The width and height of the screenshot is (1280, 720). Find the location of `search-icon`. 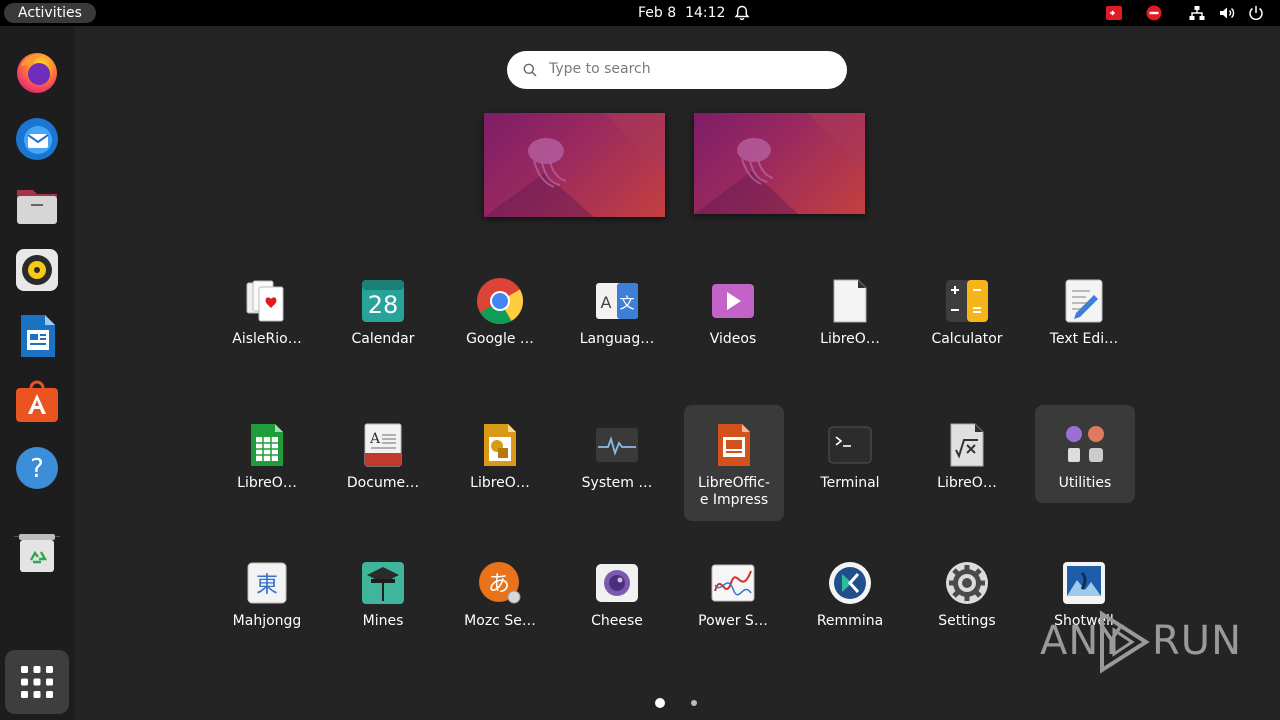

search-icon is located at coordinates (530, 70).